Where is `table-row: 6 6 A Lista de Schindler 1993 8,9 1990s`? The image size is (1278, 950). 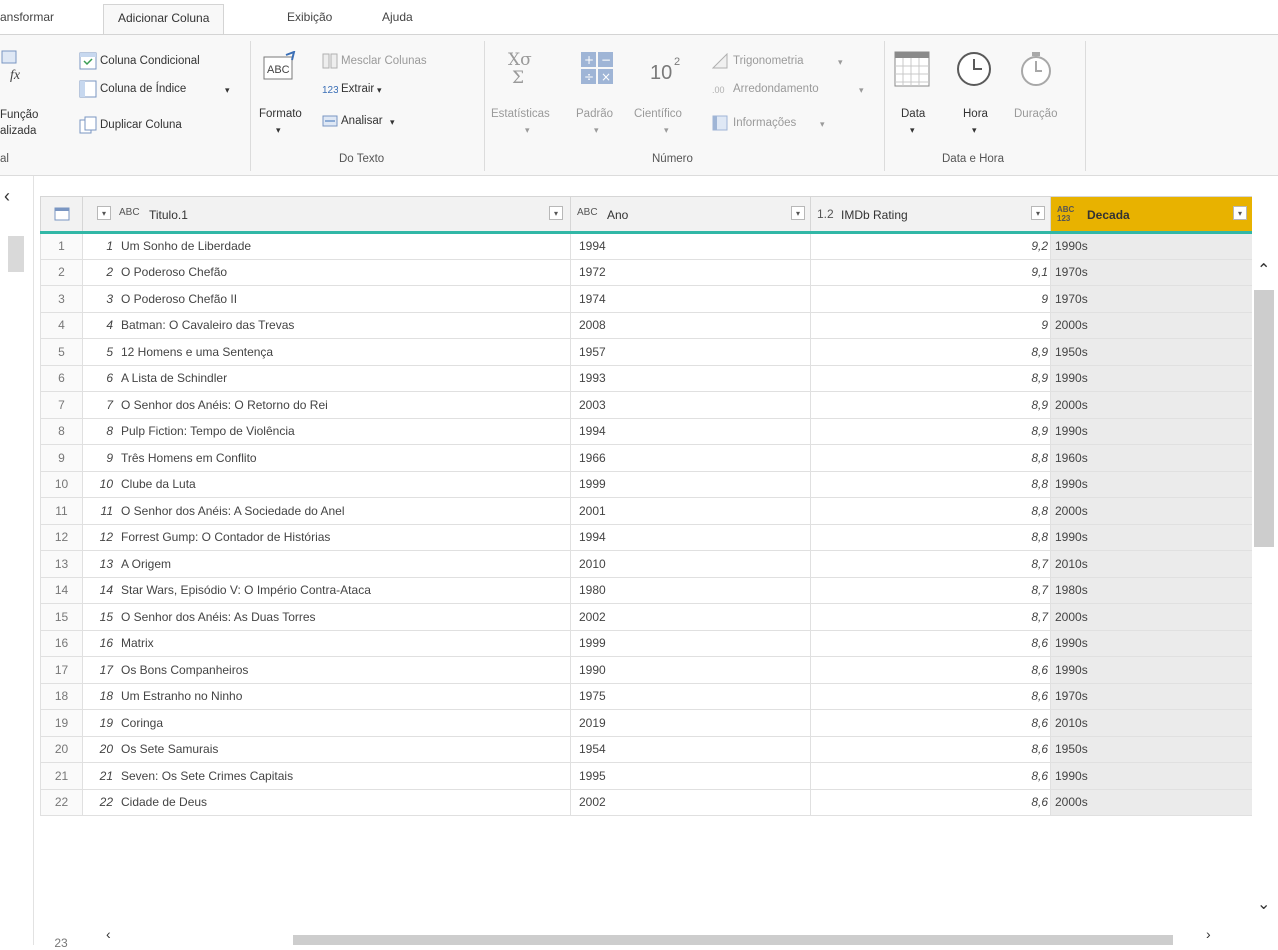 table-row: 6 6 A Lista de Schindler 1993 8,9 1990s is located at coordinates (646, 378).